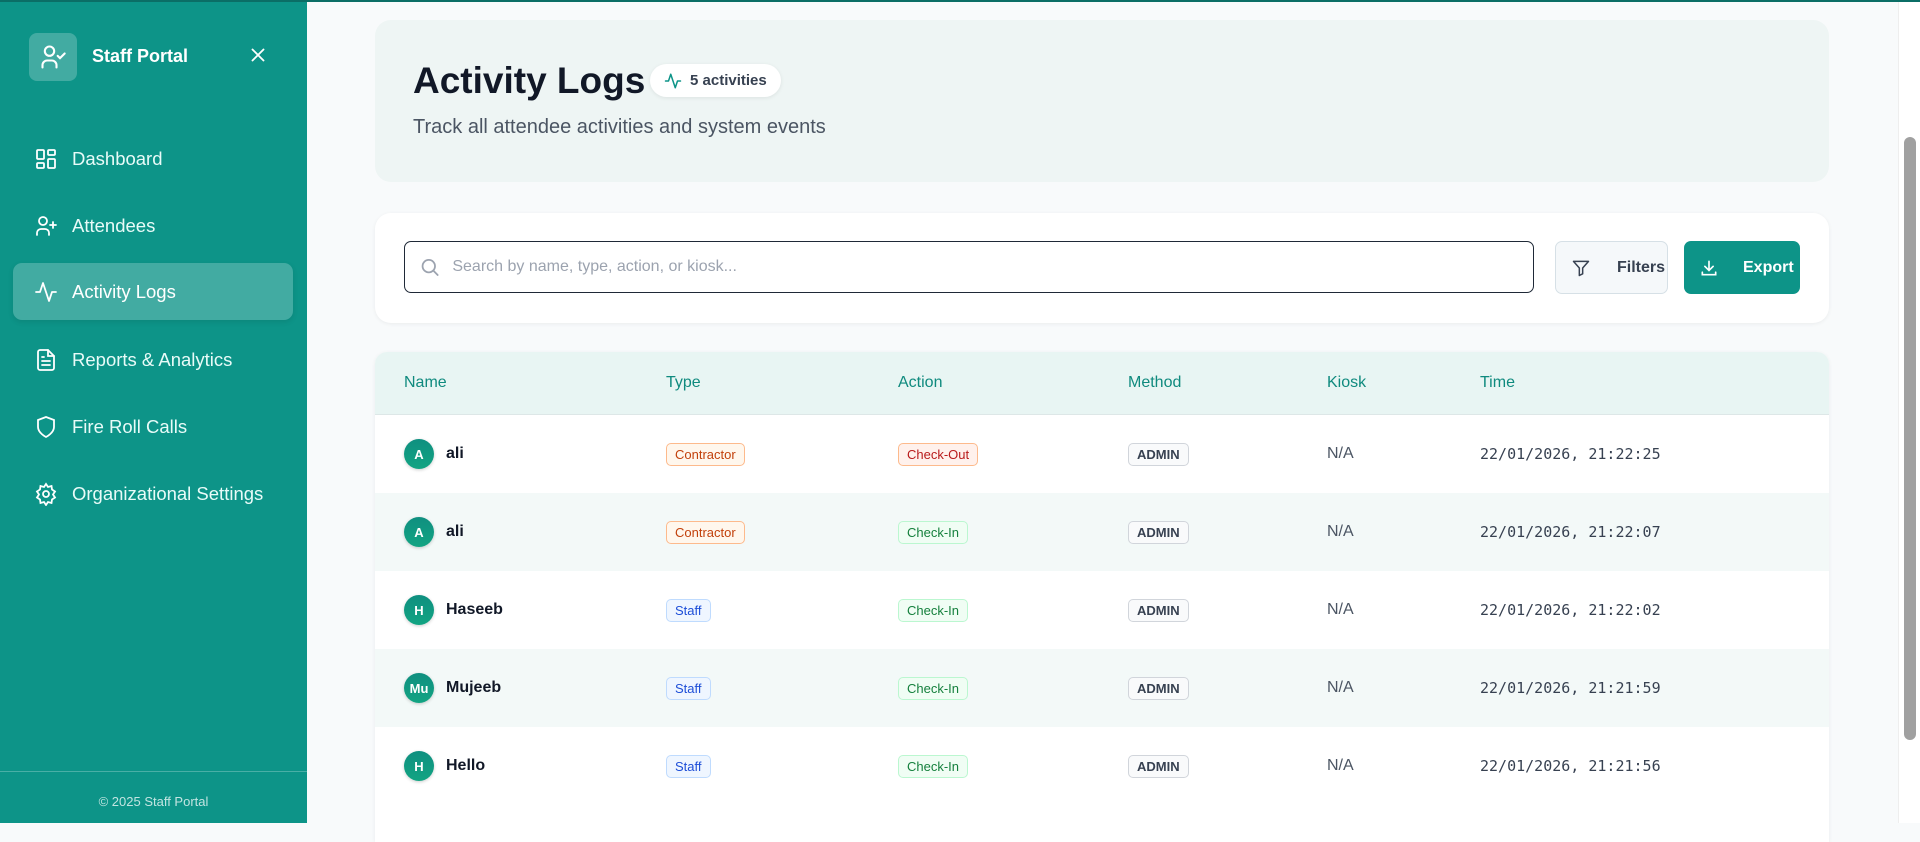 This screenshot has height=842, width=1920. What do you see at coordinates (1570, 610) in the screenshot?
I see `time-cell: 22/01/2026, 21:22:02` at bounding box center [1570, 610].